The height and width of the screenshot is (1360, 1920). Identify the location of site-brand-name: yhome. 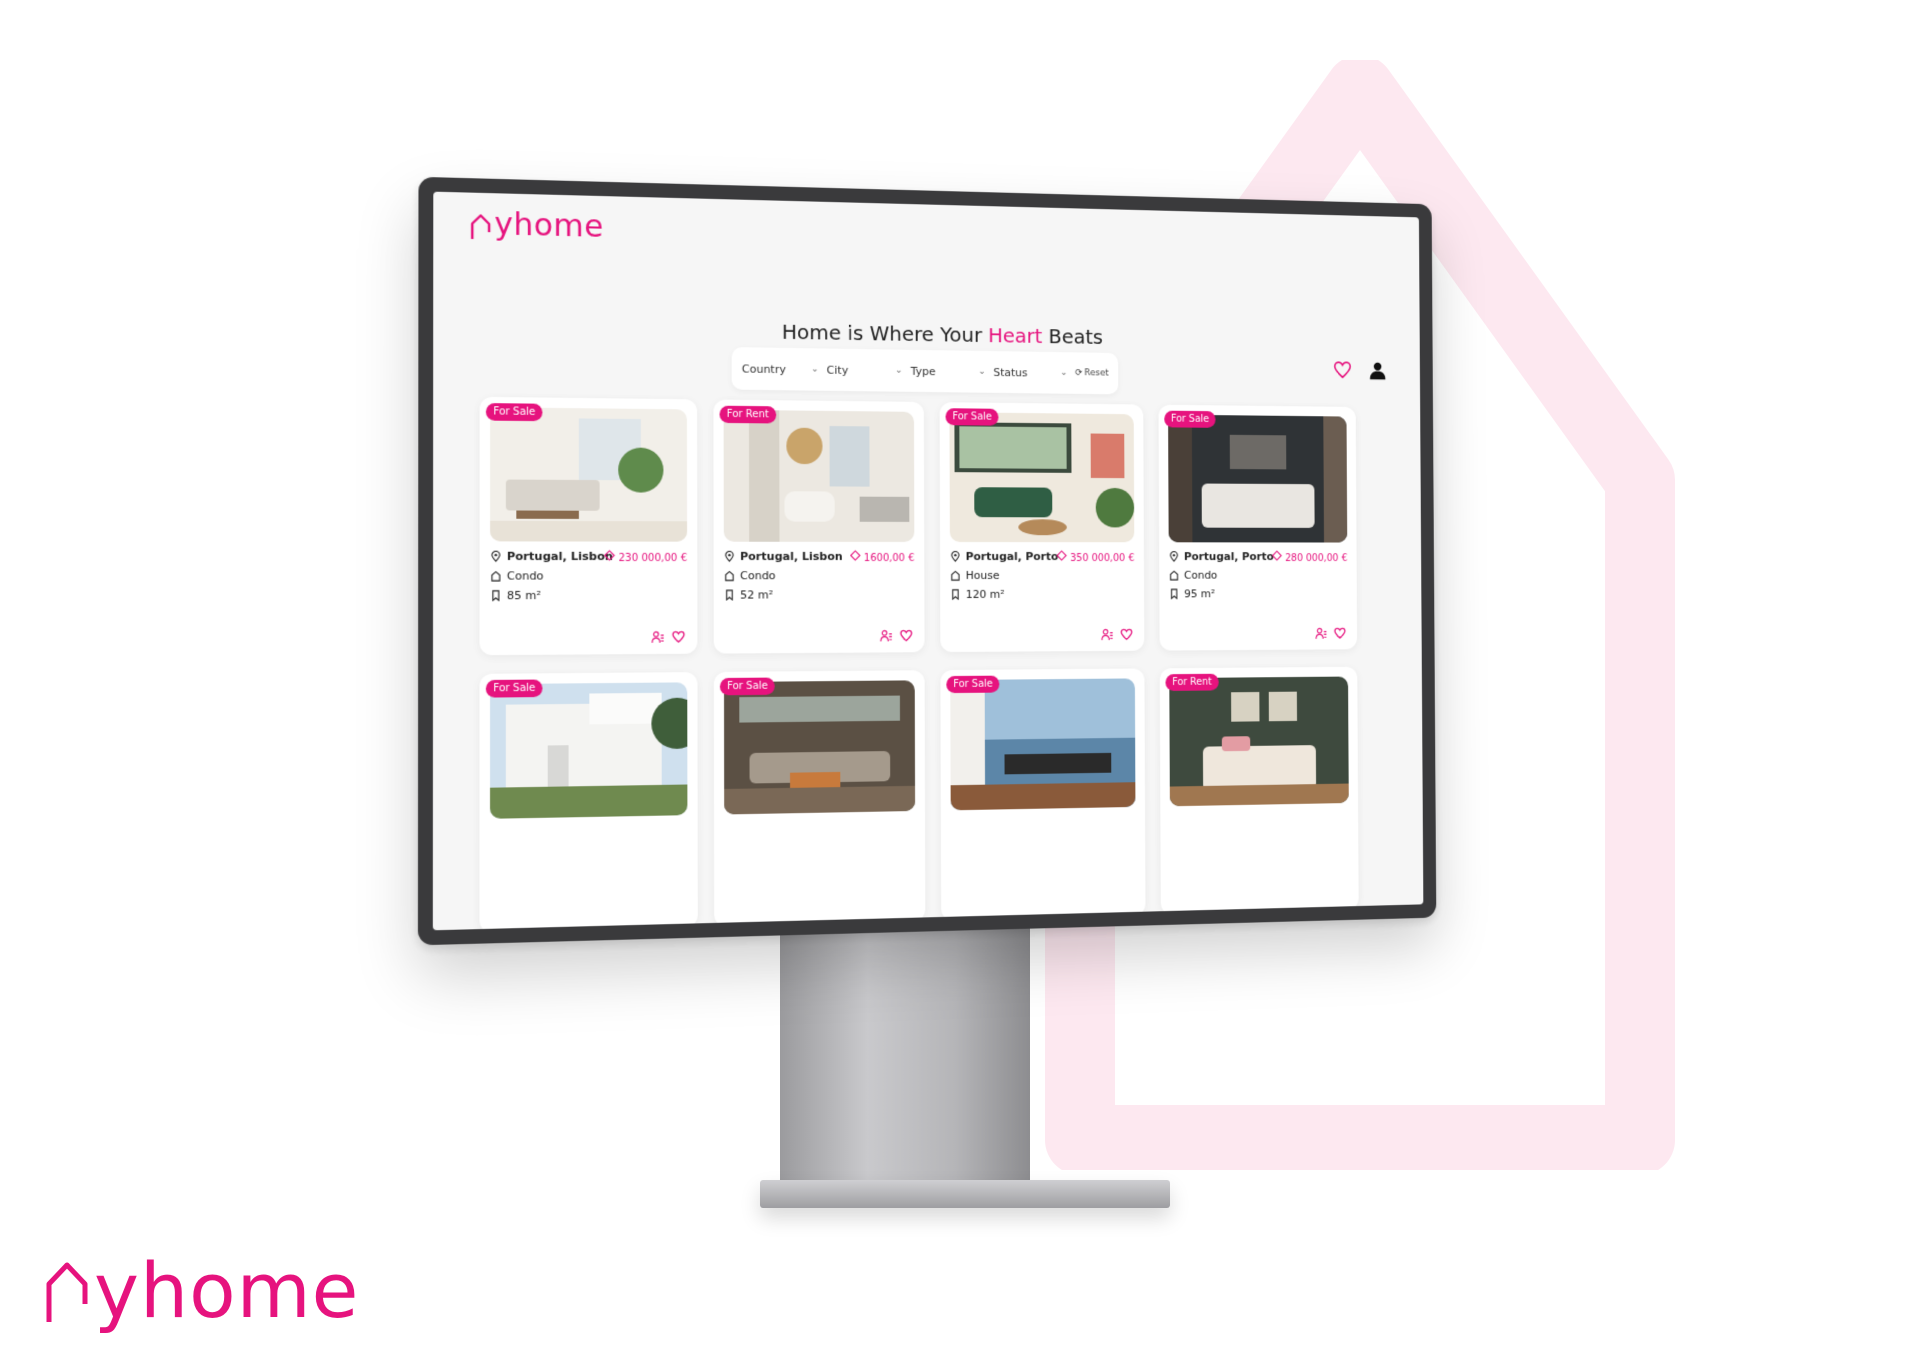
(549, 226).